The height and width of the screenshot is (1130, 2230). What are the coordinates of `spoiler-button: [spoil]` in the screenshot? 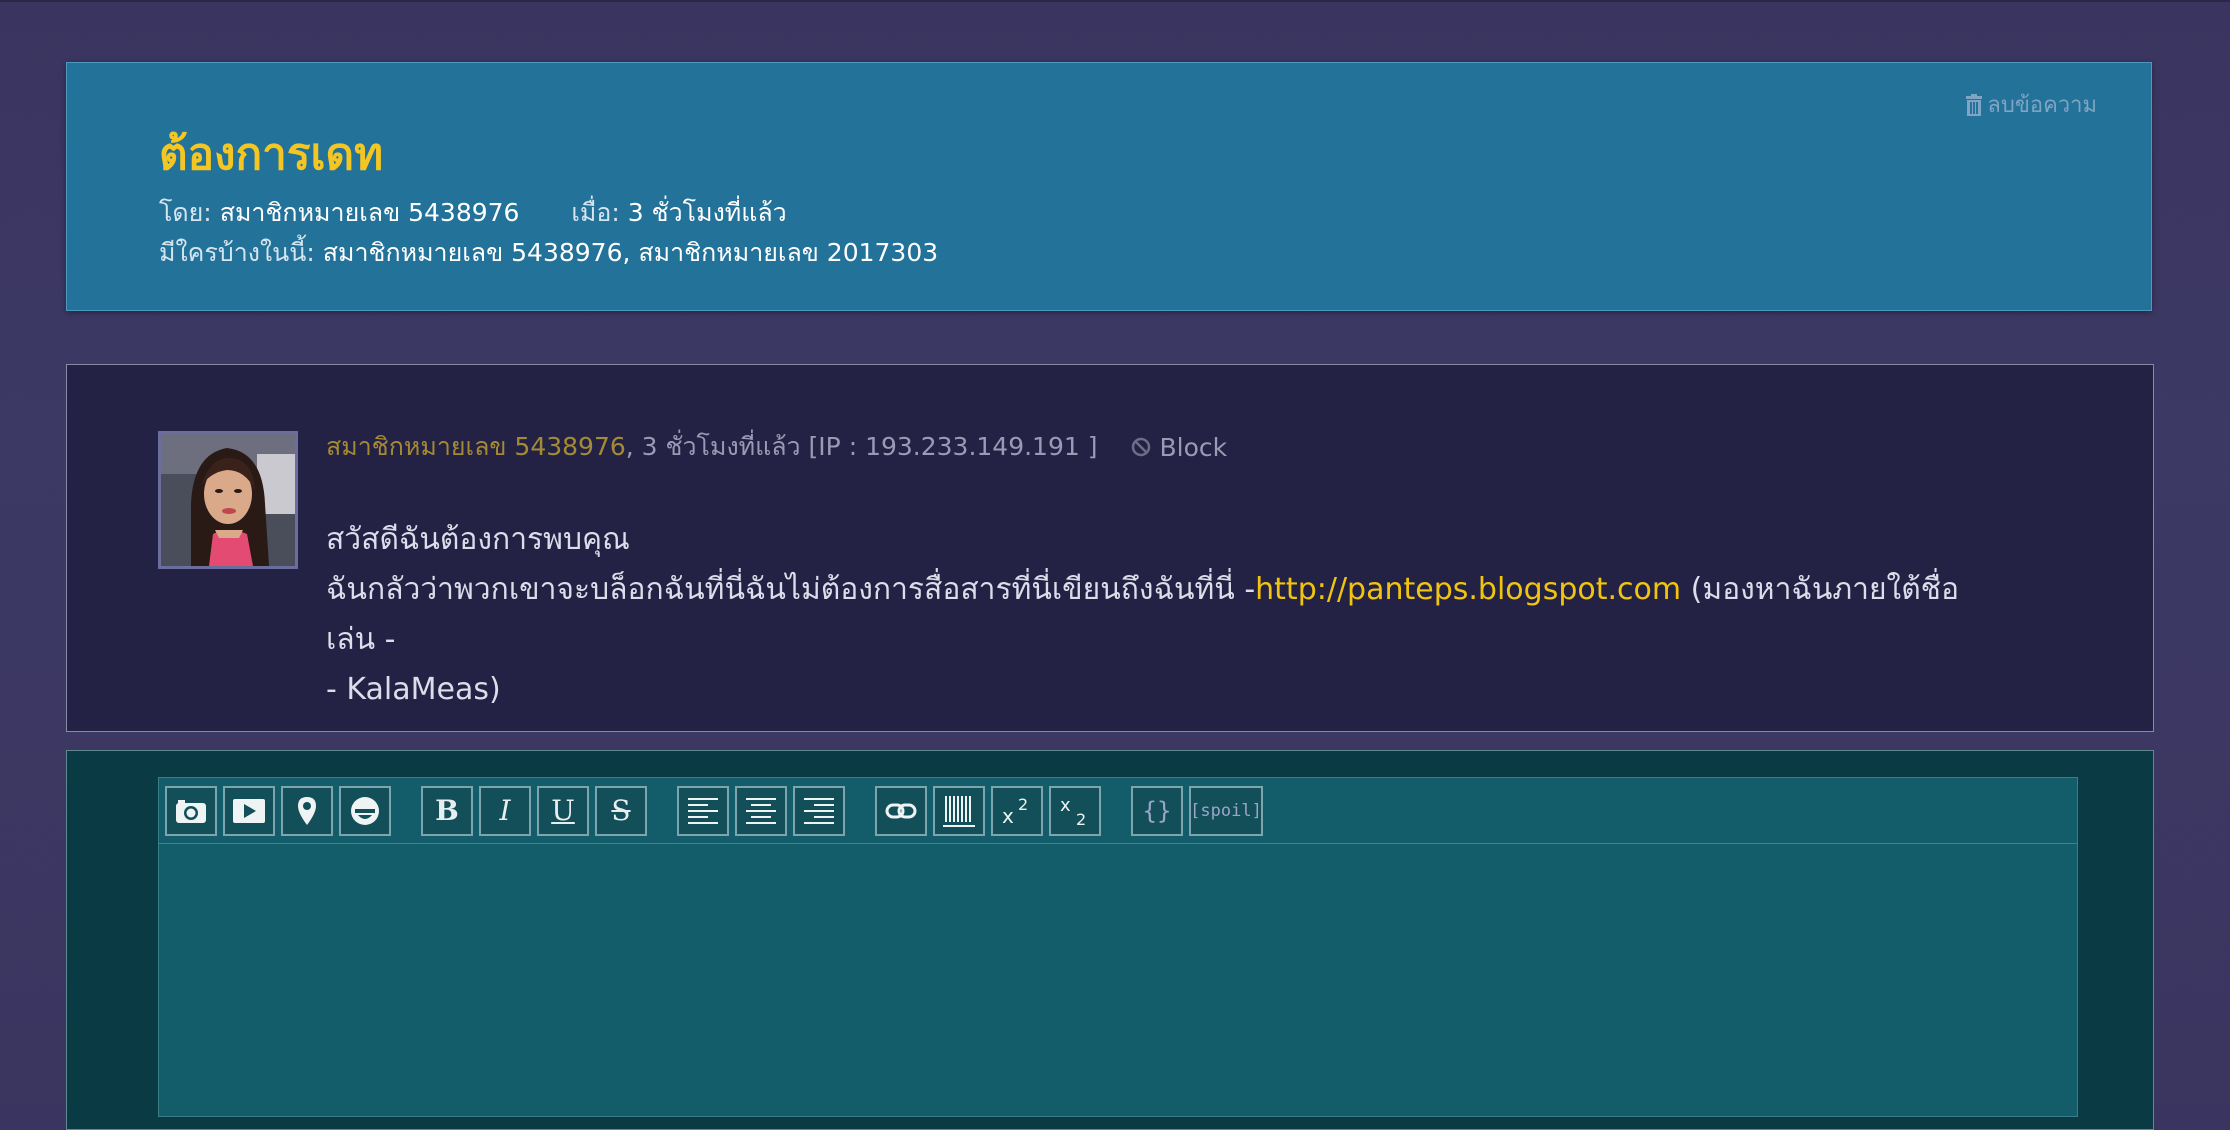 It's located at (1226, 810).